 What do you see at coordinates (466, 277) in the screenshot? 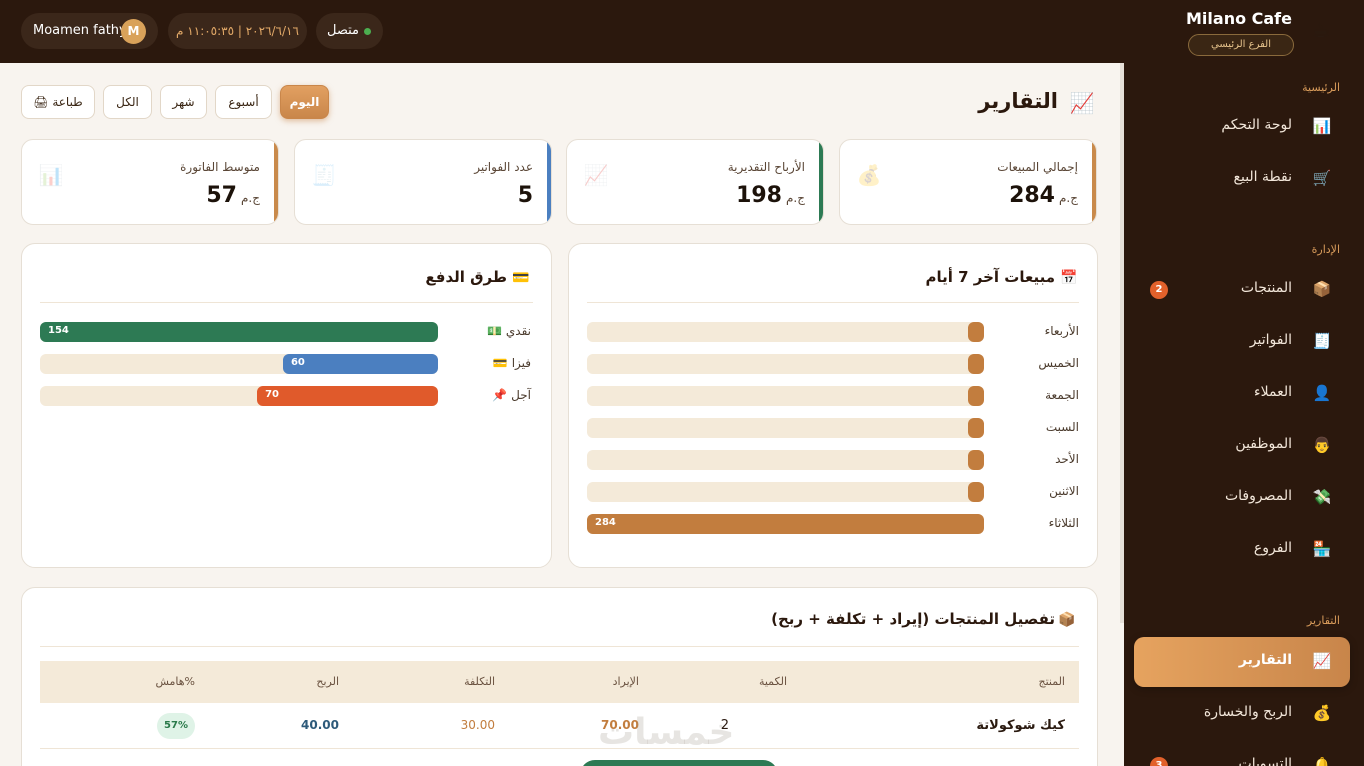
I see `panel-title: طرق الدفع` at bounding box center [466, 277].